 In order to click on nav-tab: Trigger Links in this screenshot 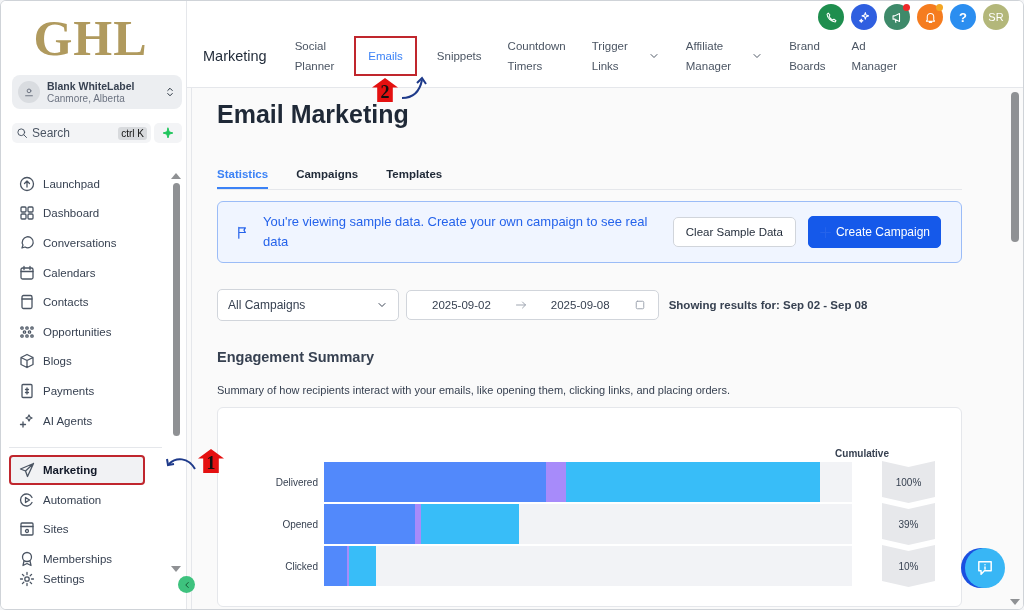, I will do `click(625, 56)`.